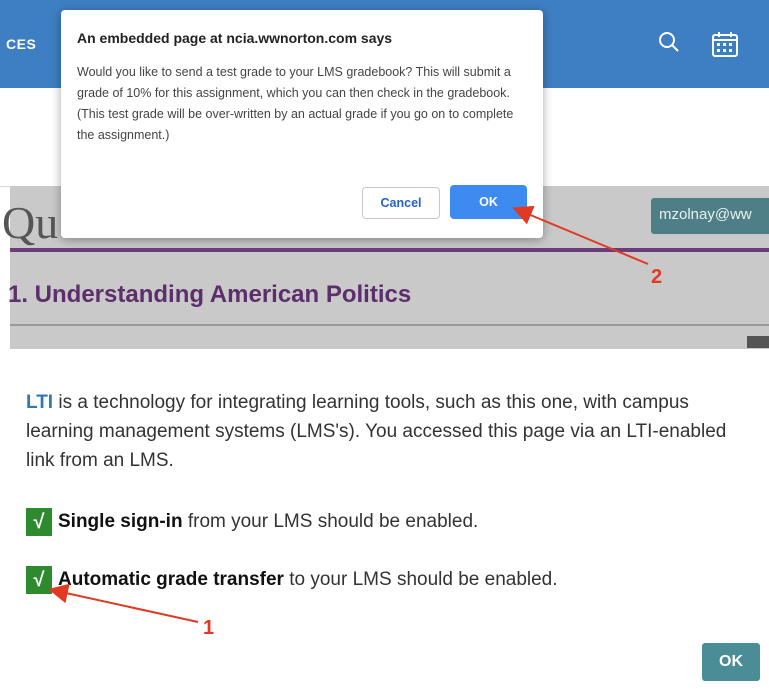  Describe the element at coordinates (657, 277) in the screenshot. I see `annotation-label-2: 2` at that location.